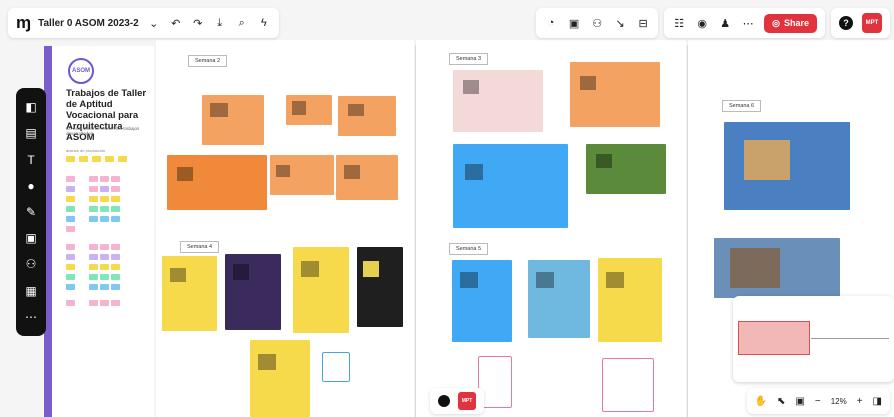 The width and height of the screenshot is (894, 417). What do you see at coordinates (31, 212) in the screenshot?
I see `draw-icon: ✎` at bounding box center [31, 212].